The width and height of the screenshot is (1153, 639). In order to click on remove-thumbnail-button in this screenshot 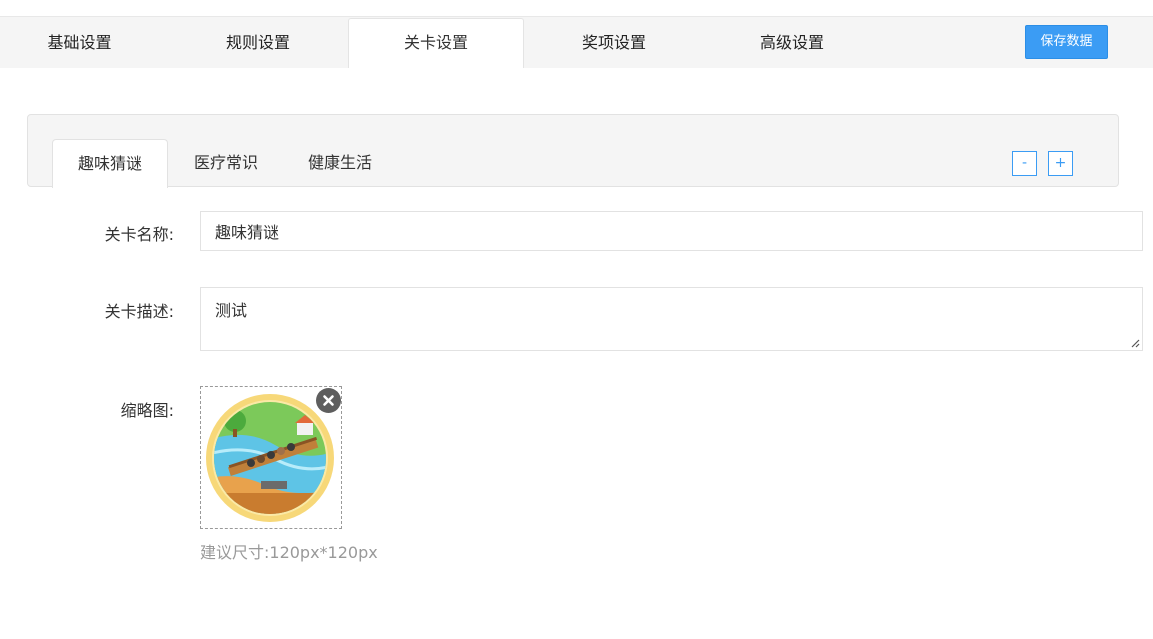, I will do `click(328, 400)`.